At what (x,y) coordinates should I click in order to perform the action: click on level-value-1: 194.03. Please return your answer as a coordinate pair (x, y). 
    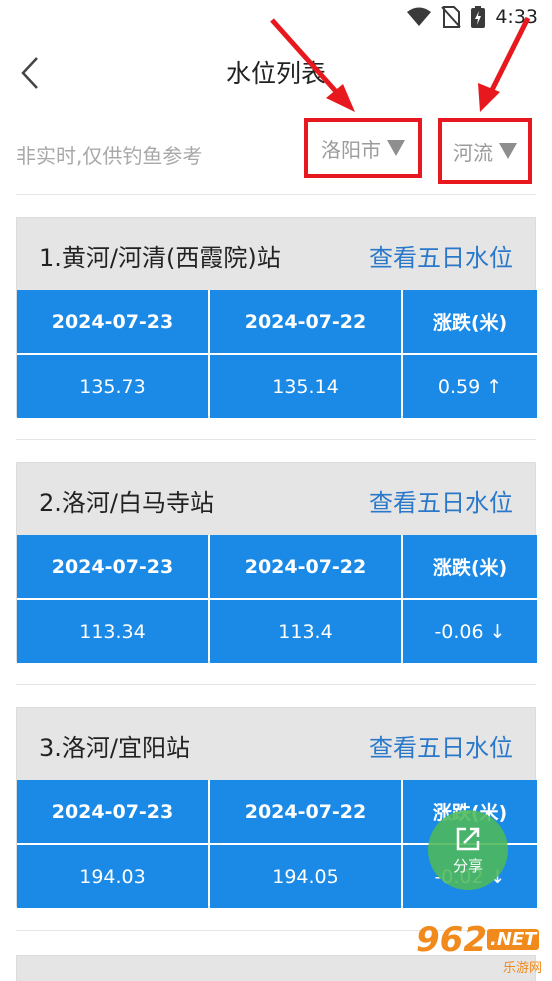
    Looking at the image, I should click on (112, 876).